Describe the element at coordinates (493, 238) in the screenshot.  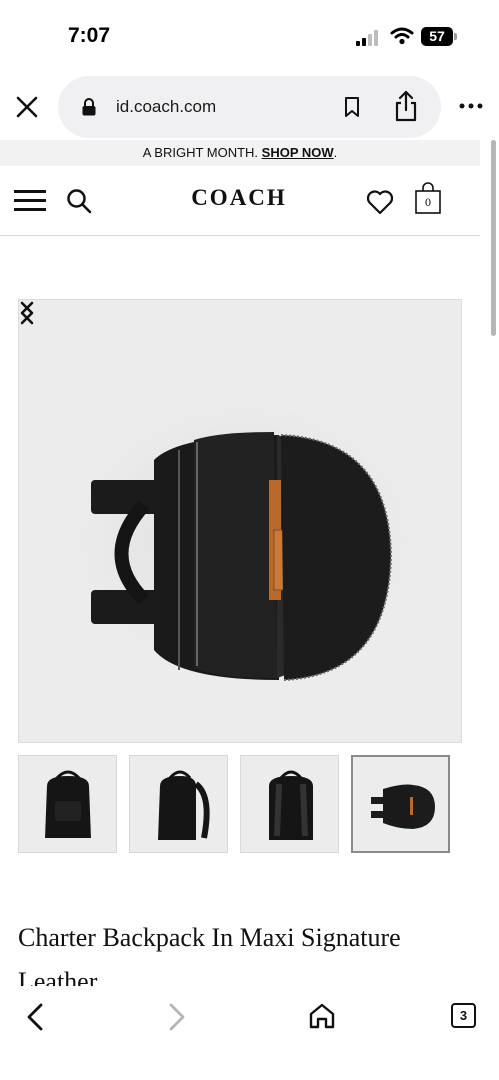
I see `scrollbar` at that location.